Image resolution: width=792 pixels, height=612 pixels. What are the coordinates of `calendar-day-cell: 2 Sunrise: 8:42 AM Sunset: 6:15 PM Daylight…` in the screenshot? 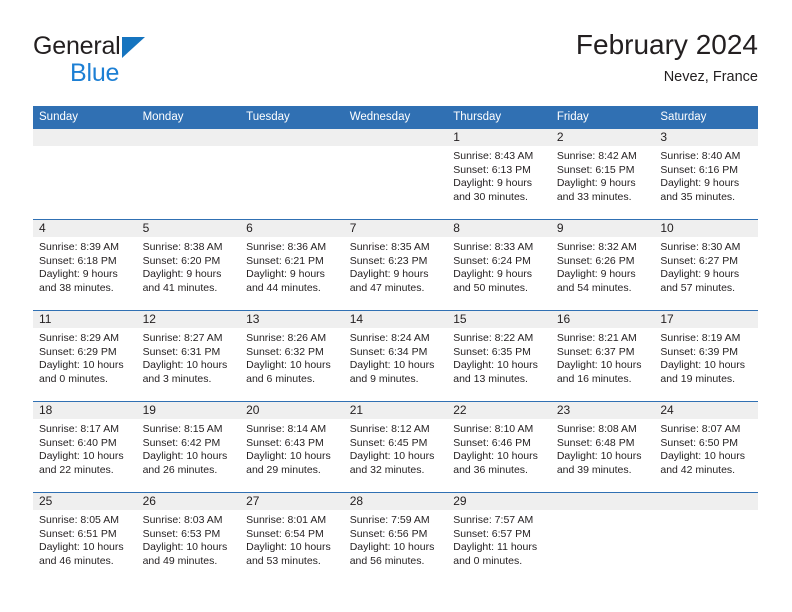 It's located at (602, 174).